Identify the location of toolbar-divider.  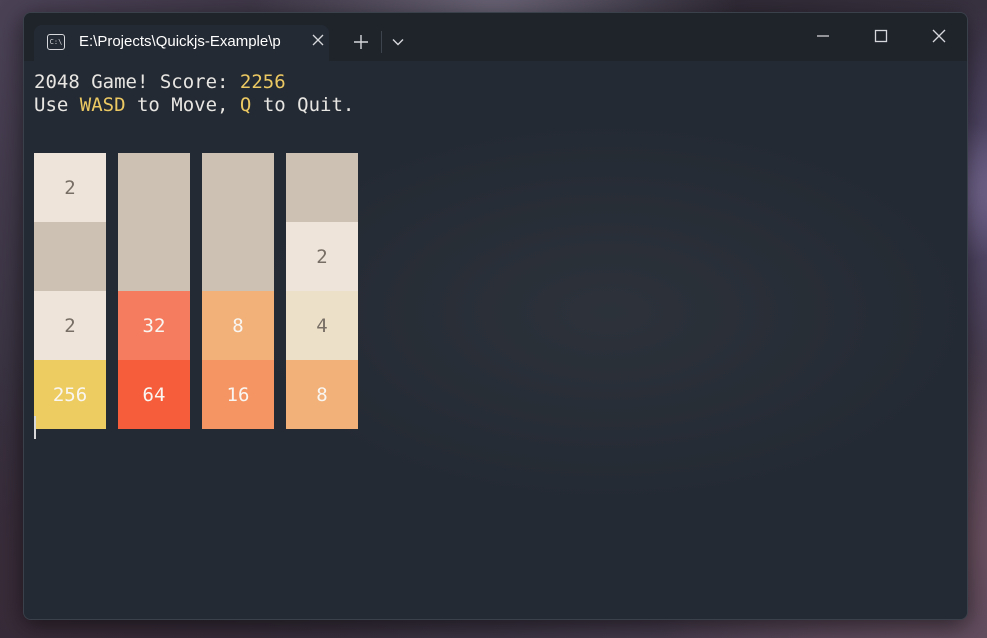
(381, 42).